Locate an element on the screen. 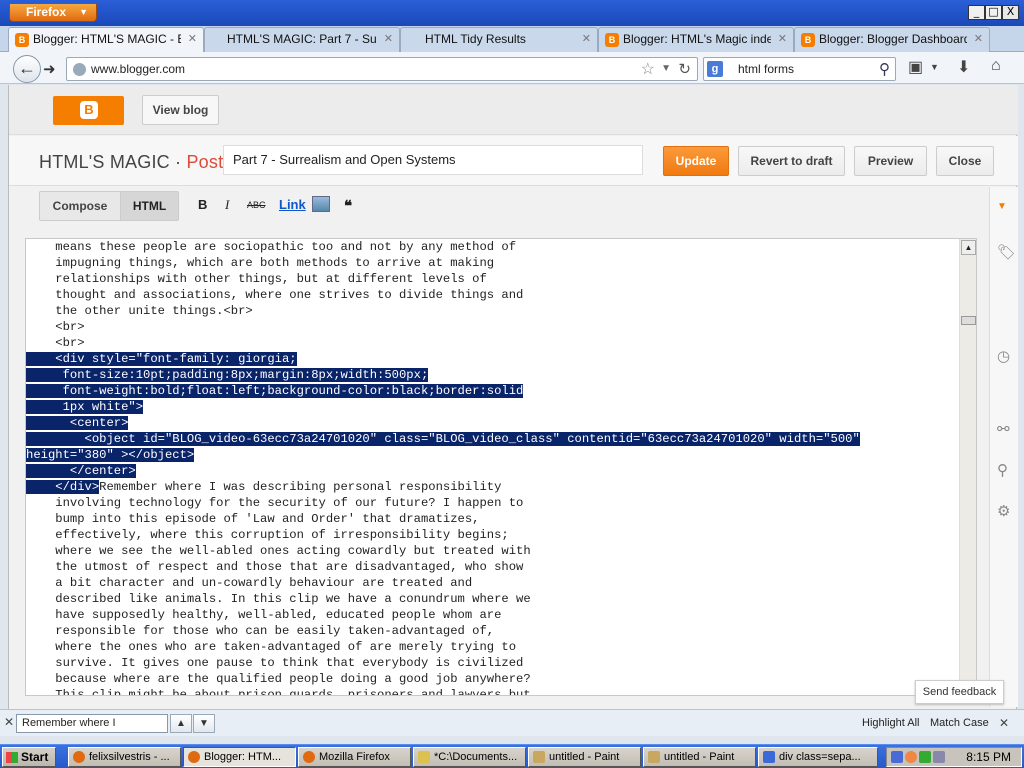 This screenshot has width=1024, height=768. match-case-toggle: Match Case is located at coordinates (959, 723).